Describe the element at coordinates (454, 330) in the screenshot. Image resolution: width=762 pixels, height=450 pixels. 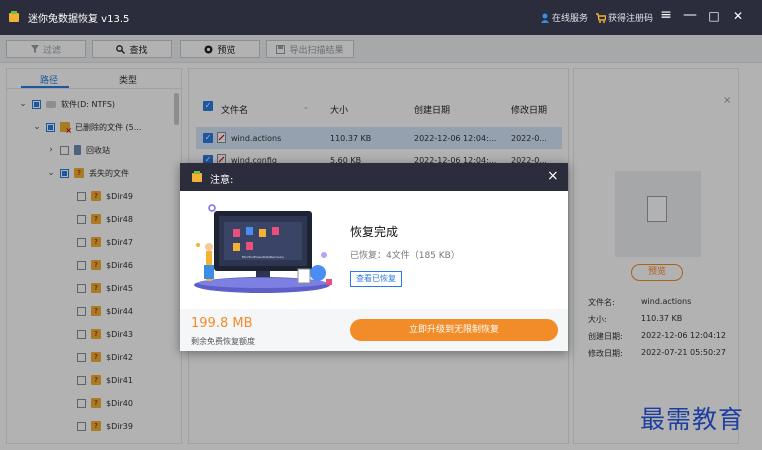
I see `upgrade-button: 立即升级到无限制恢复` at that location.